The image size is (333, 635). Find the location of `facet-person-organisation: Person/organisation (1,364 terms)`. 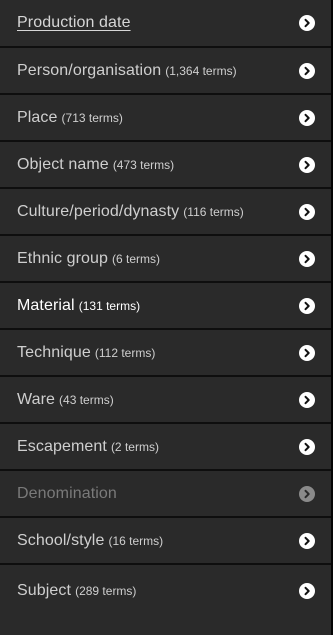

facet-person-organisation: Person/organisation (1,364 terms) is located at coordinates (165, 71).